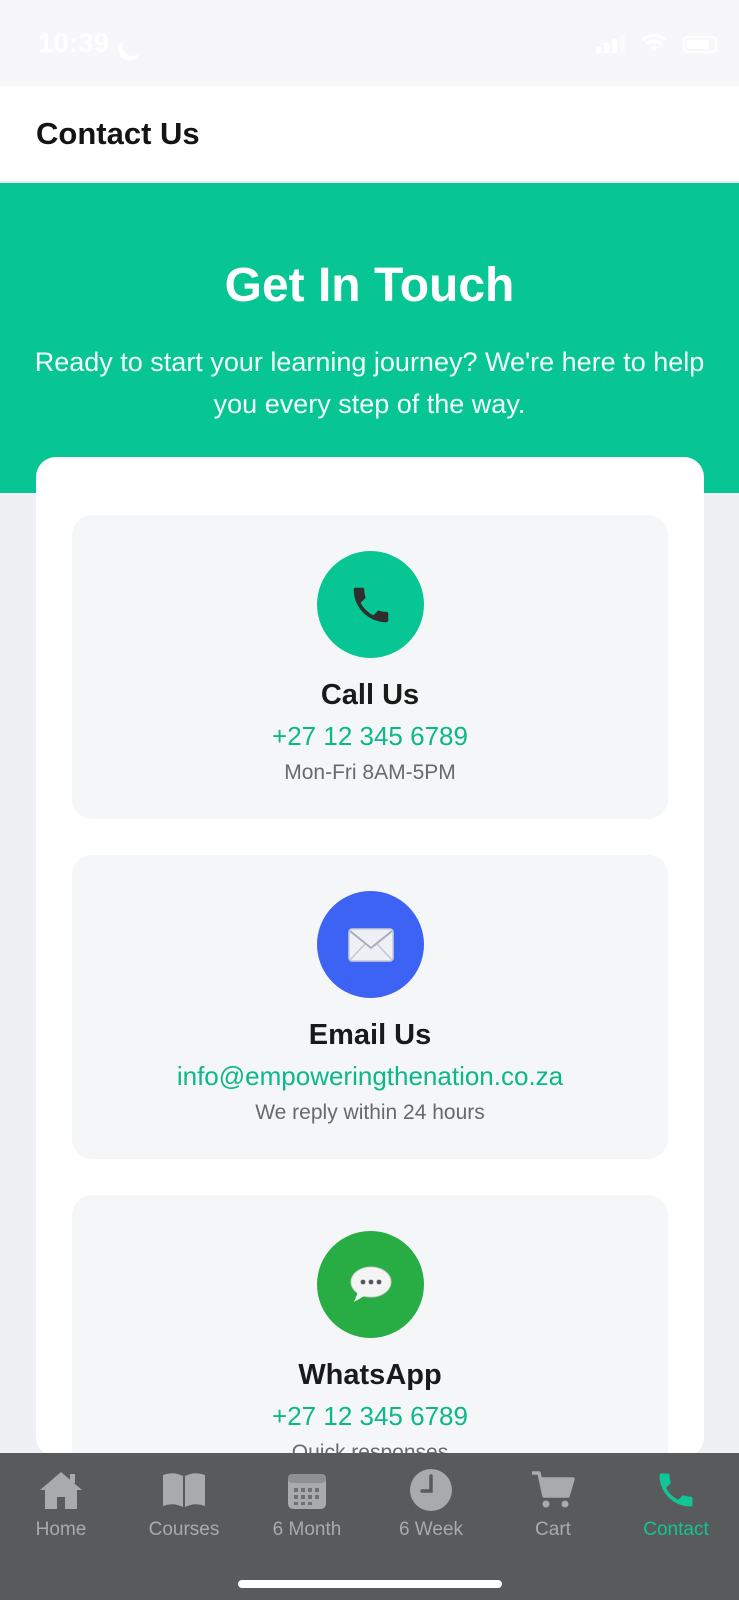 The width and height of the screenshot is (739, 1600). I want to click on tab-courses: Courses, so click(184, 1503).